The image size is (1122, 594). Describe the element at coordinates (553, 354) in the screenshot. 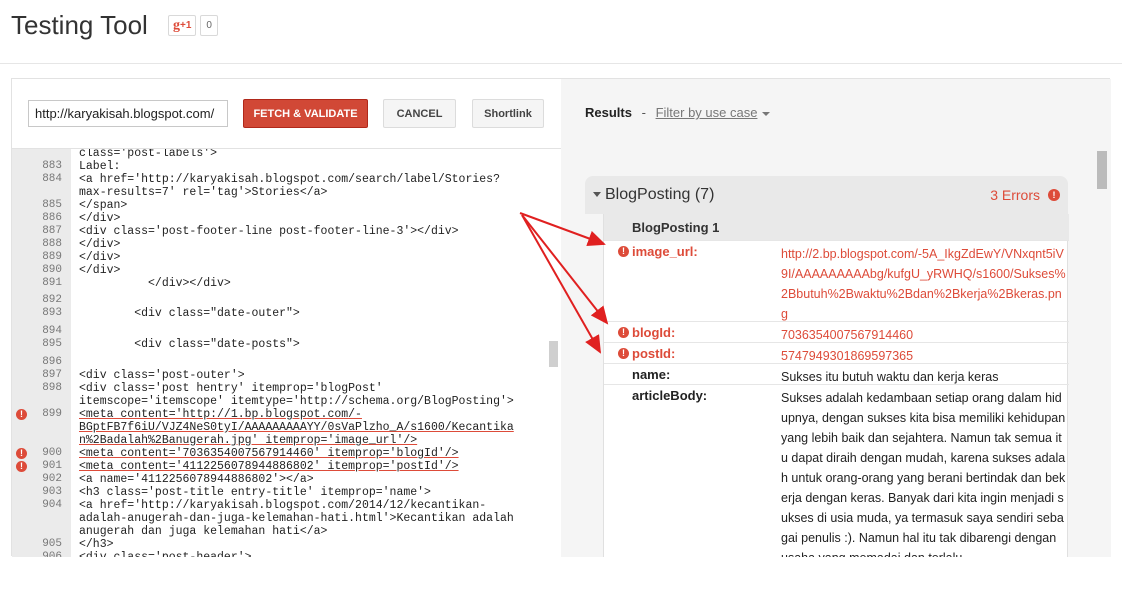

I see `editor-scrollbar` at that location.